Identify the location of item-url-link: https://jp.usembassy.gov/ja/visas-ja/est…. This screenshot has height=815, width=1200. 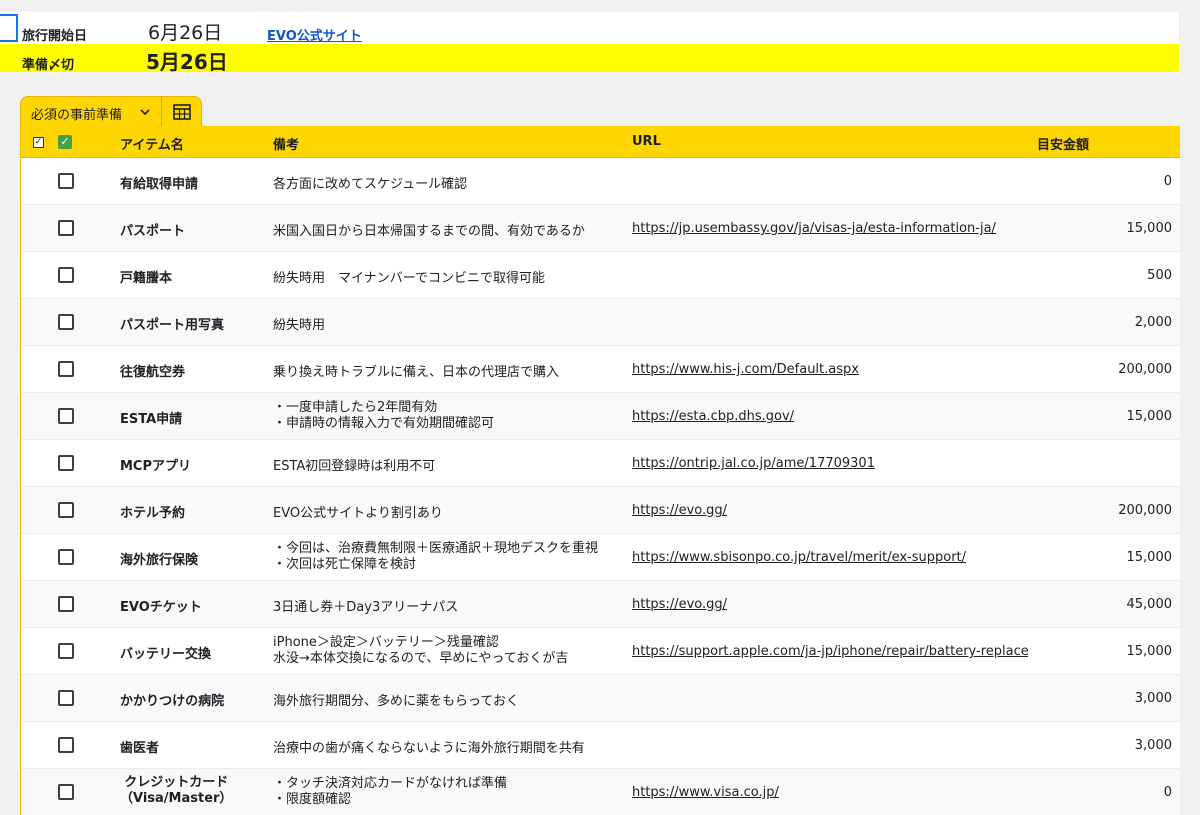
(814, 228).